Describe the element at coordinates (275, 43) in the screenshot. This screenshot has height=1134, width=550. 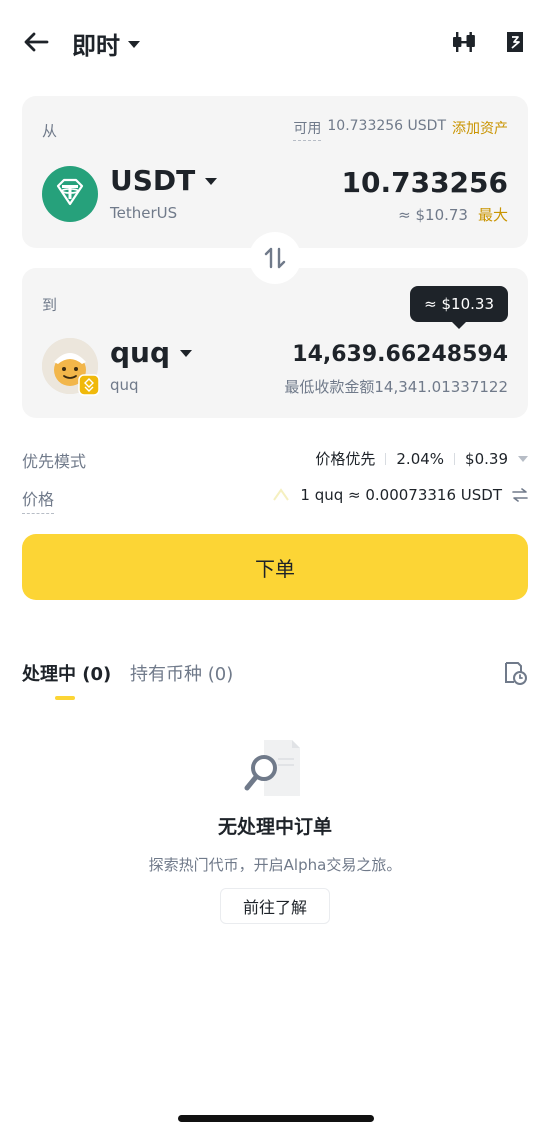
I see `top-bar: 即时` at that location.